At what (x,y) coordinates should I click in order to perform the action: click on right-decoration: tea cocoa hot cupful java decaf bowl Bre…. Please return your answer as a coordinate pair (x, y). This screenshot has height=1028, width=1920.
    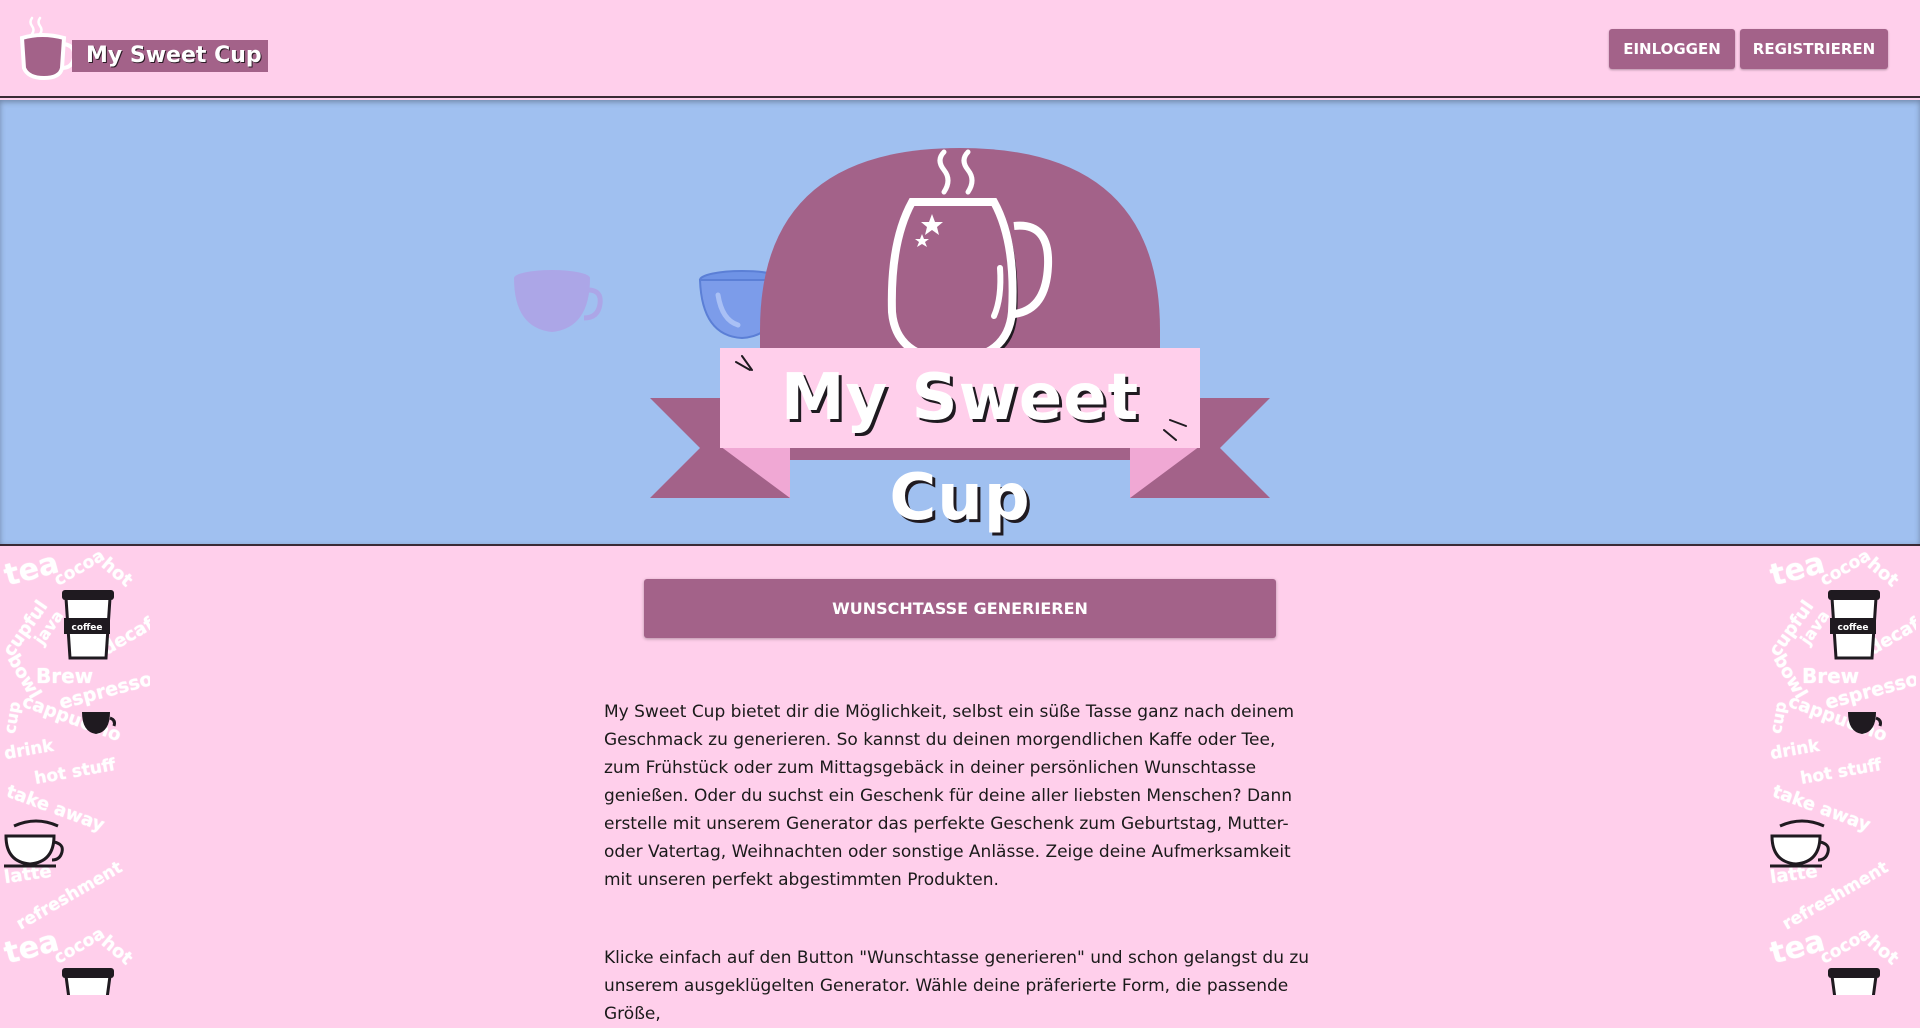
    Looking at the image, I should click on (1841, 771).